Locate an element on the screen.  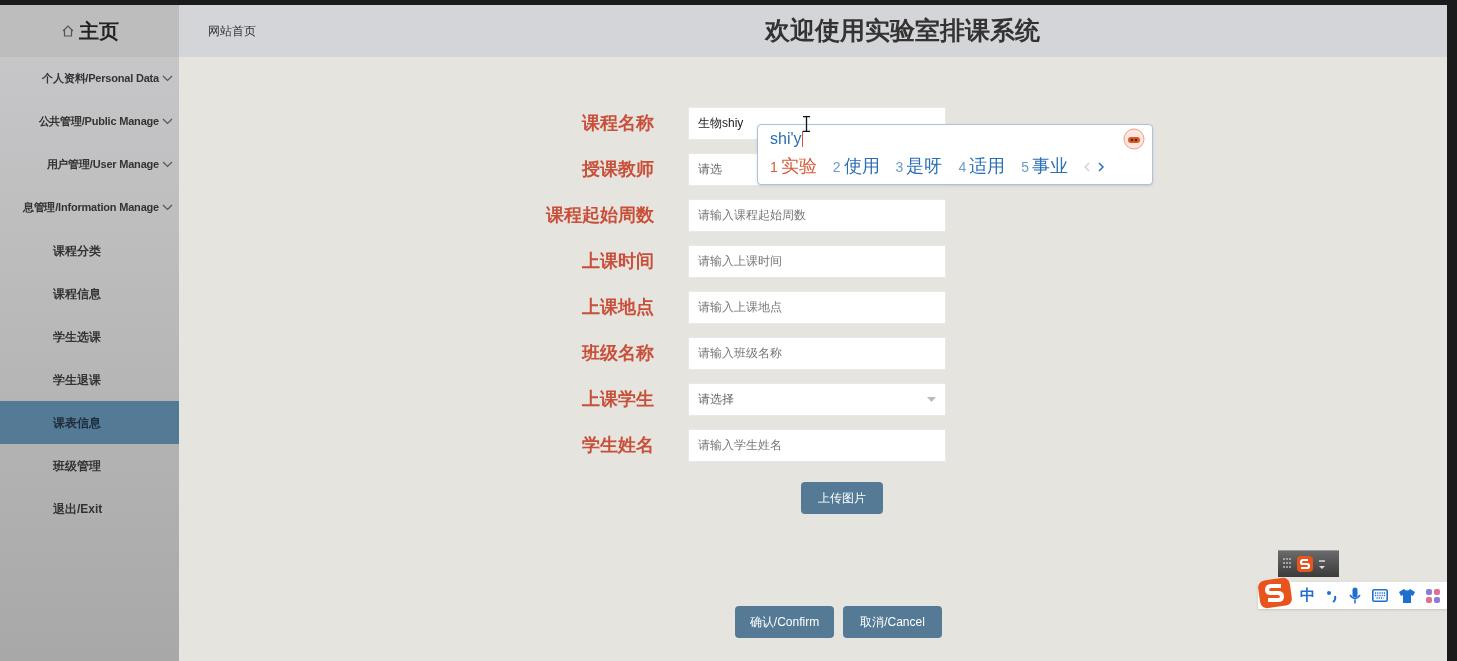
input-field: 请输入上课地点 is located at coordinates (817, 307).